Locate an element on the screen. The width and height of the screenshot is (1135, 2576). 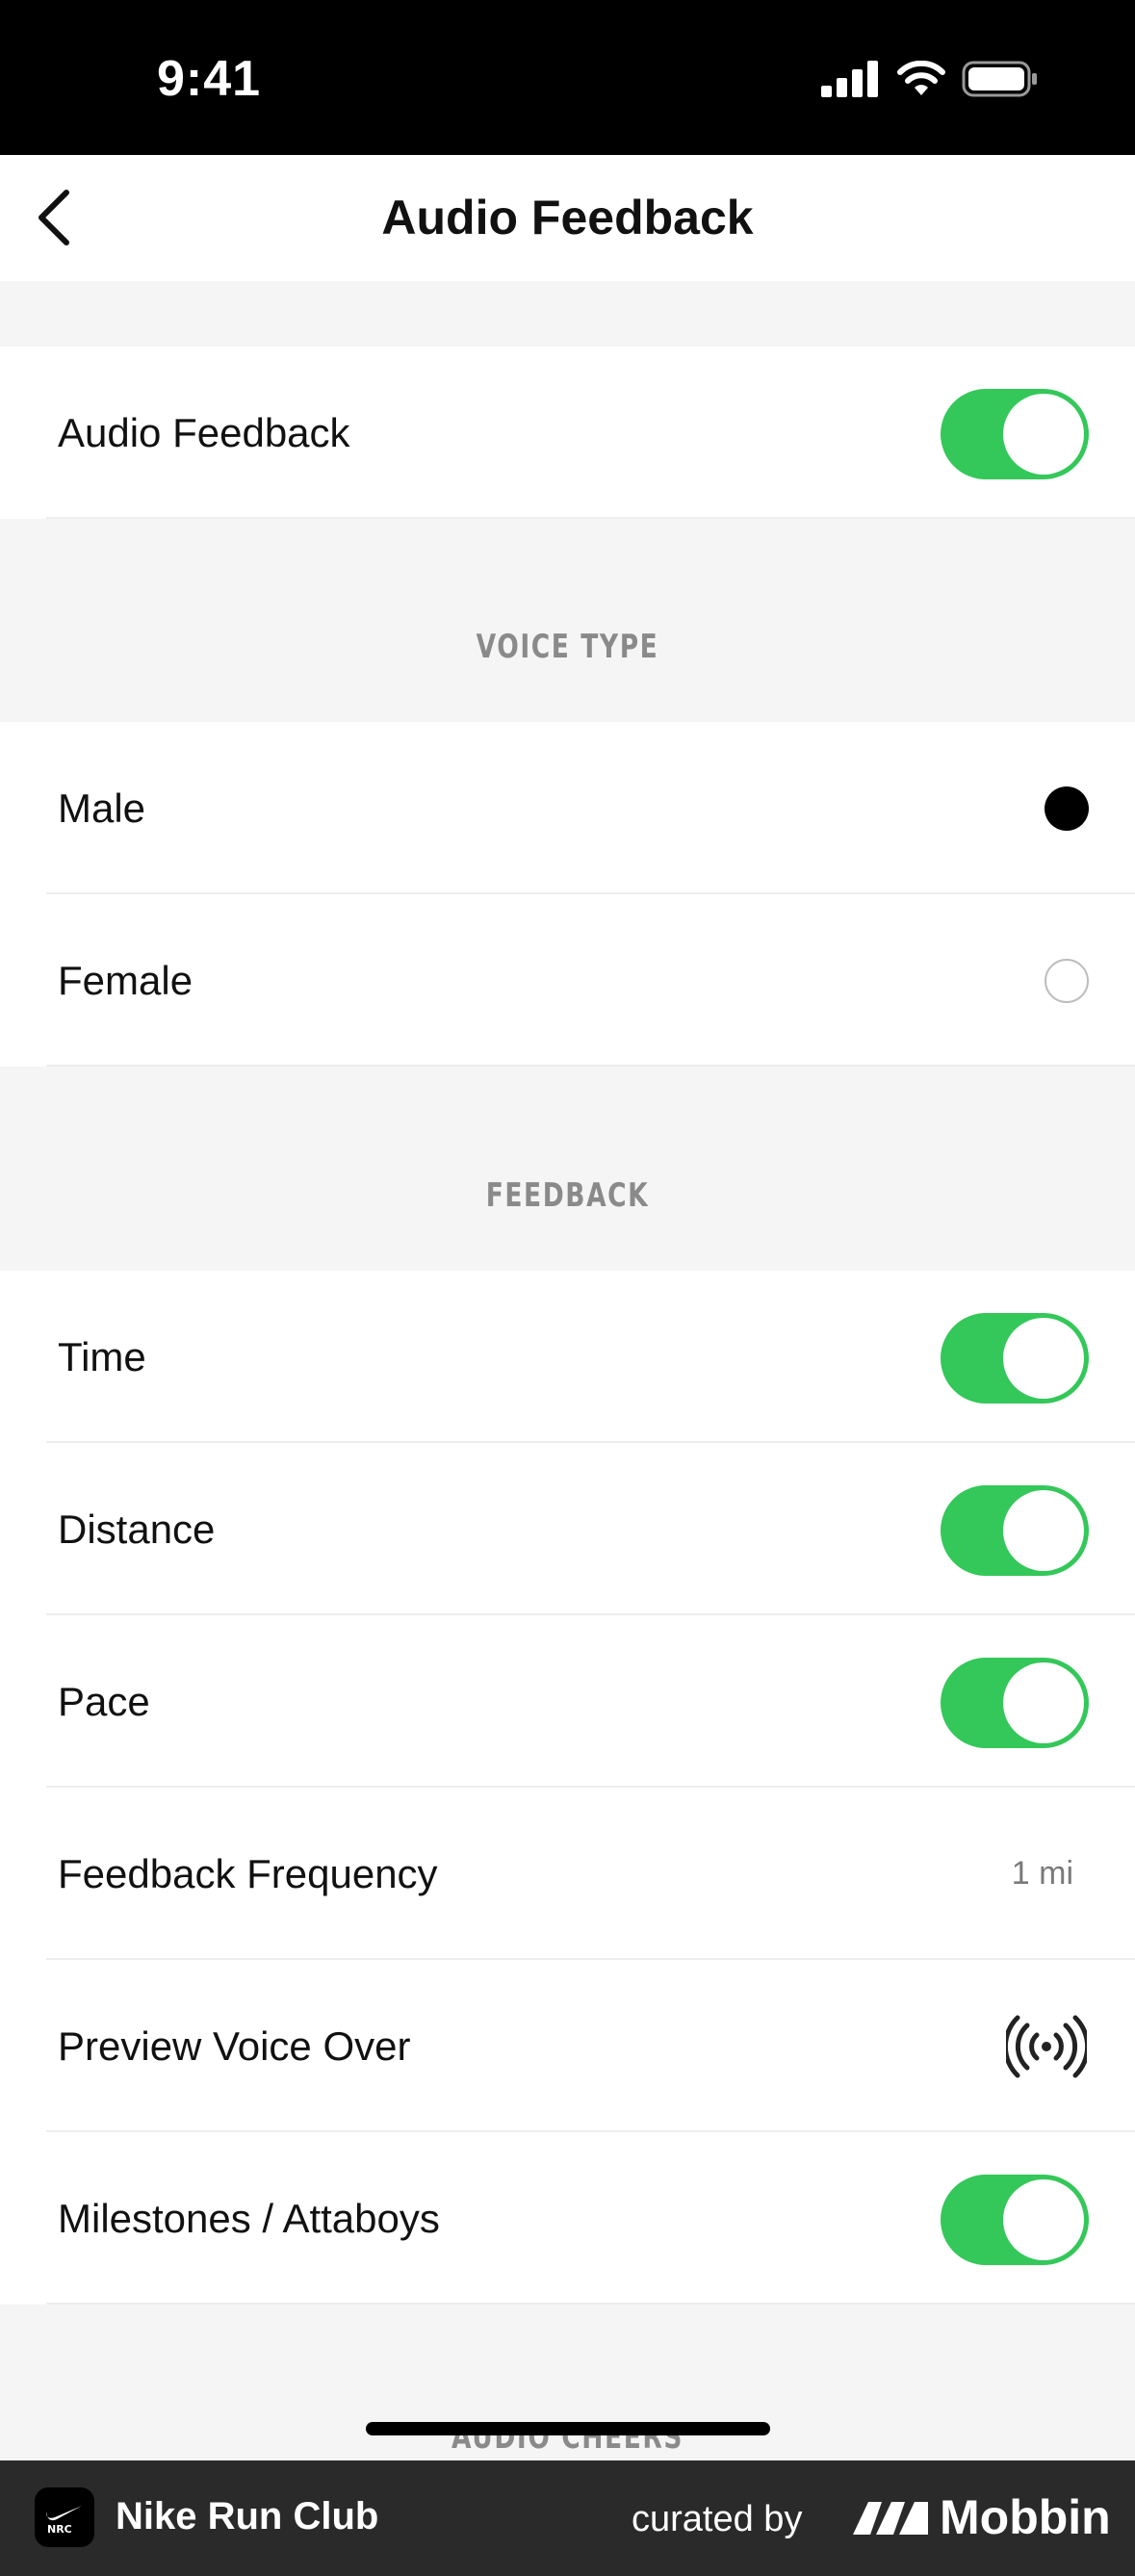
voice-option-female: Female is located at coordinates (567, 981).